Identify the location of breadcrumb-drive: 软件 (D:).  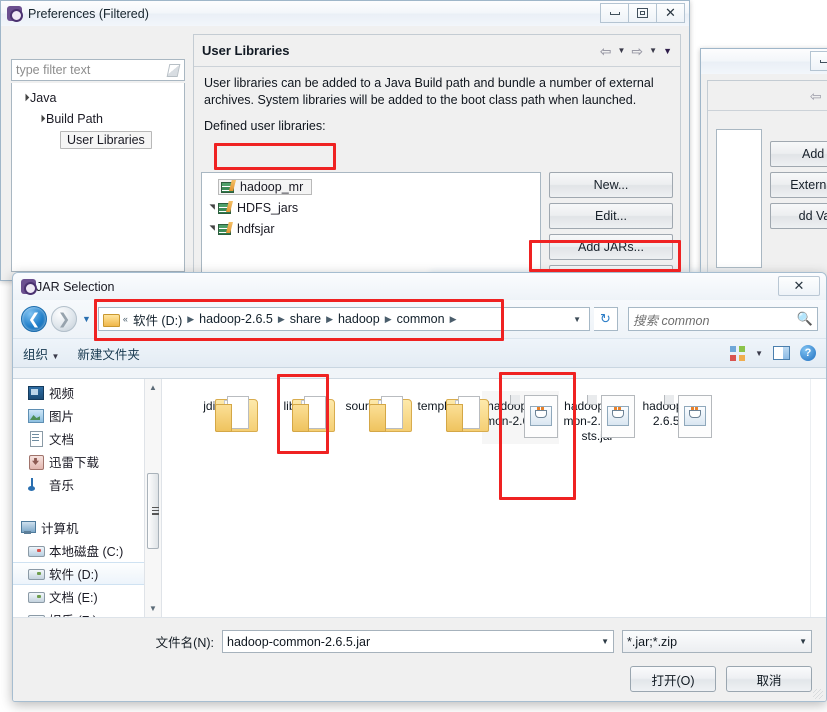
(157, 319).